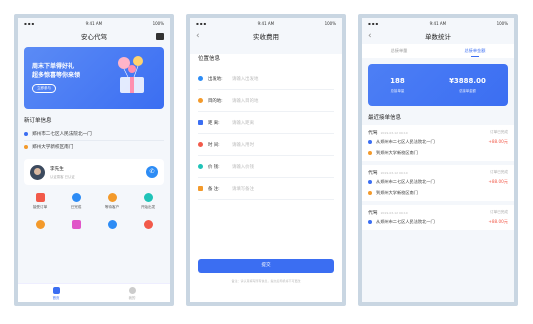 Image resolution: width=533 pixels, height=324 pixels. What do you see at coordinates (44, 88) in the screenshot?
I see `banner-join-button: 立即参与` at bounding box center [44, 88].